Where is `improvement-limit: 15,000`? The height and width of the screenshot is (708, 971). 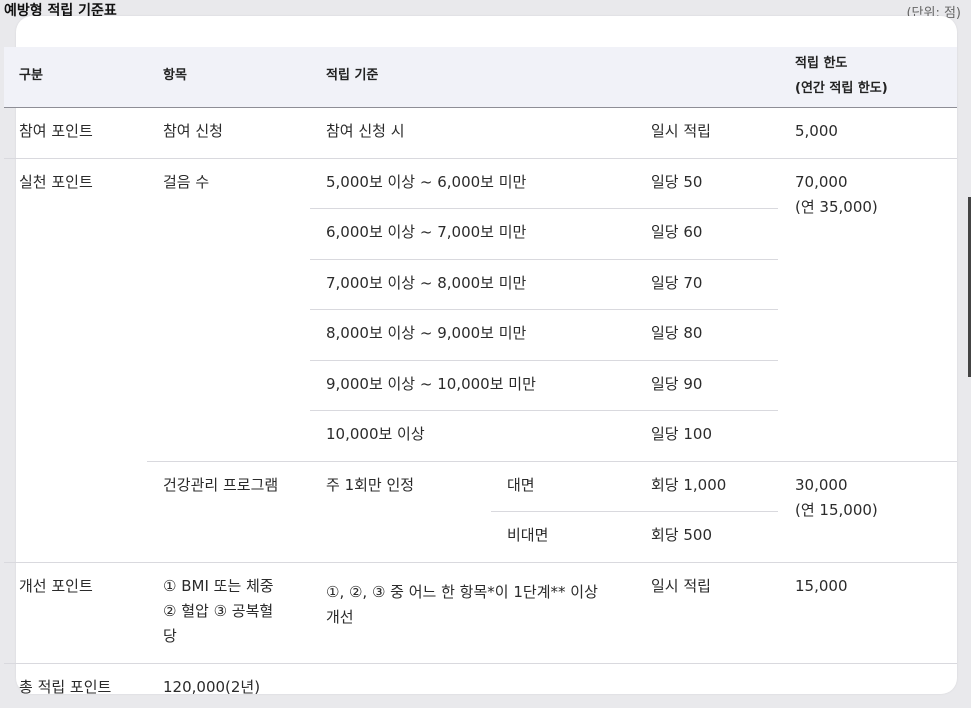 improvement-limit: 15,000 is located at coordinates (821, 586).